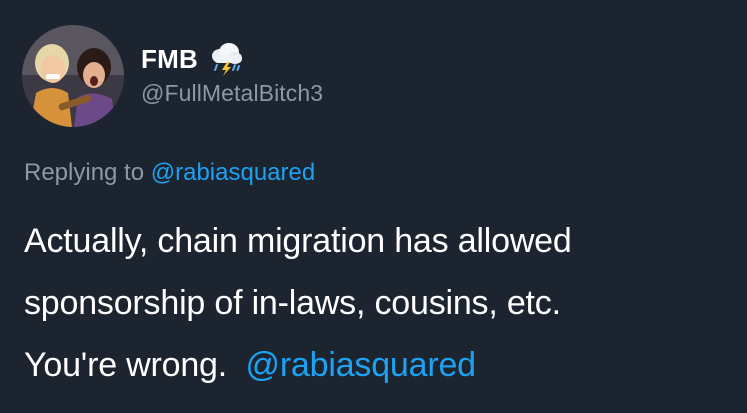 The width and height of the screenshot is (747, 413). Describe the element at coordinates (226, 59) in the screenshot. I see `thunder-cloud-rain-icon` at that location.